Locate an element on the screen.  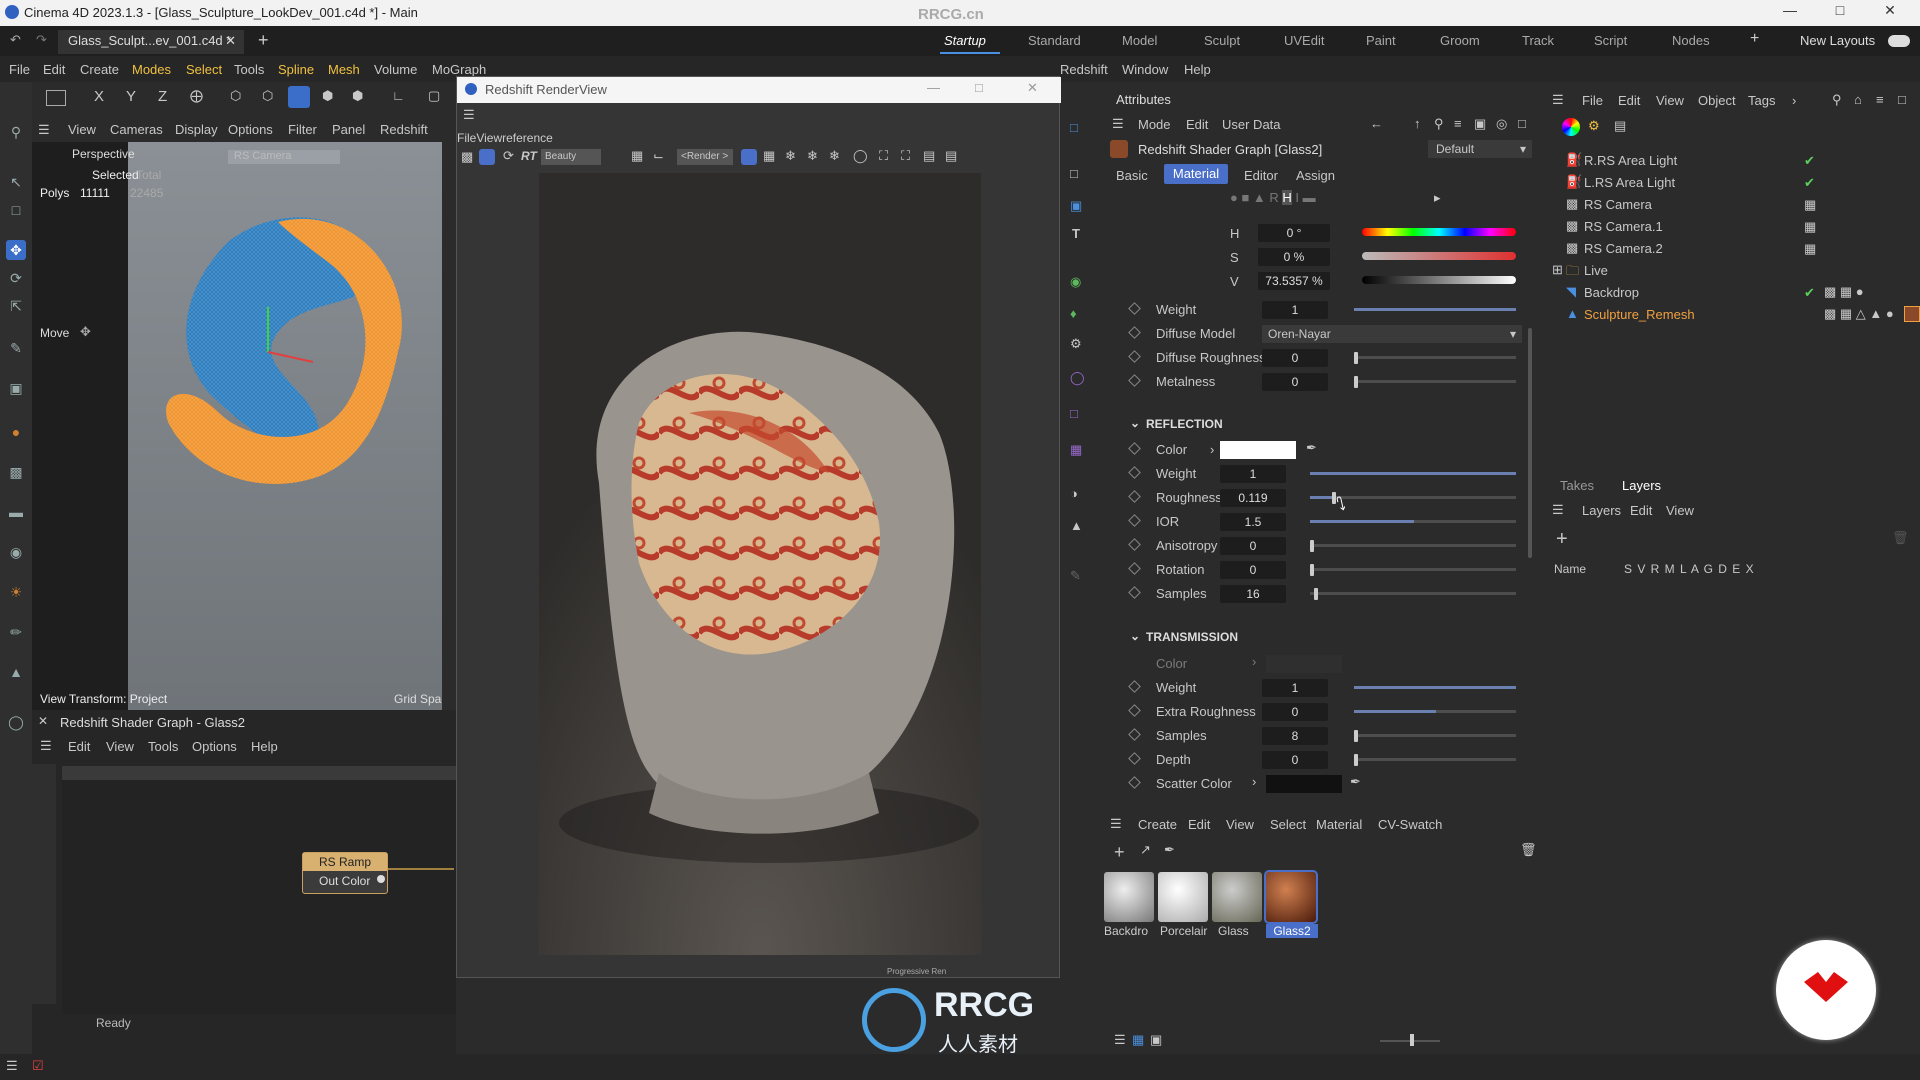
layers-menu-view: View is located at coordinates (1680, 510).